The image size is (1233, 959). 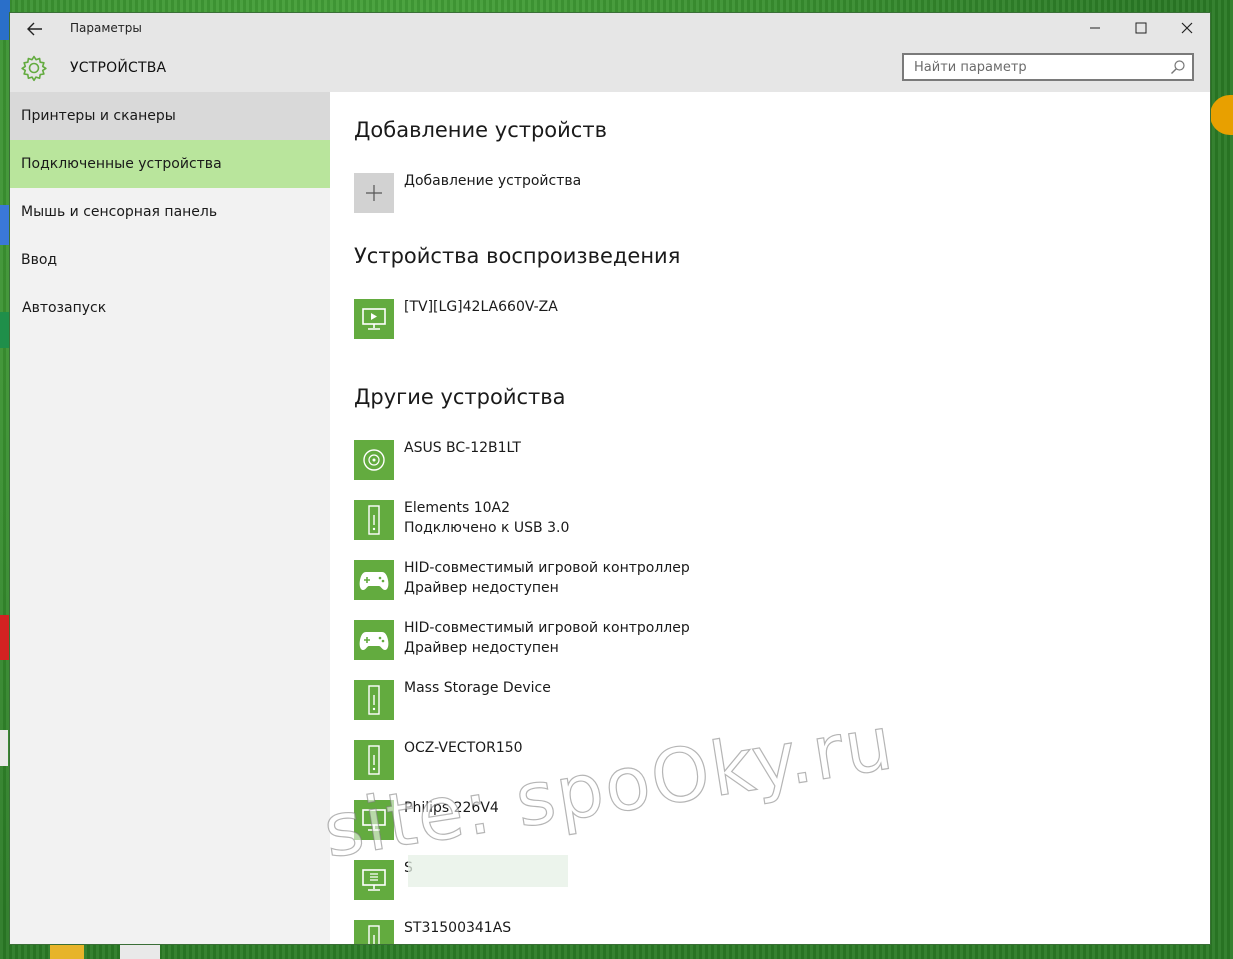 What do you see at coordinates (170, 308) in the screenshot?
I see `sidebar-item-autoplay: Автозапуск` at bounding box center [170, 308].